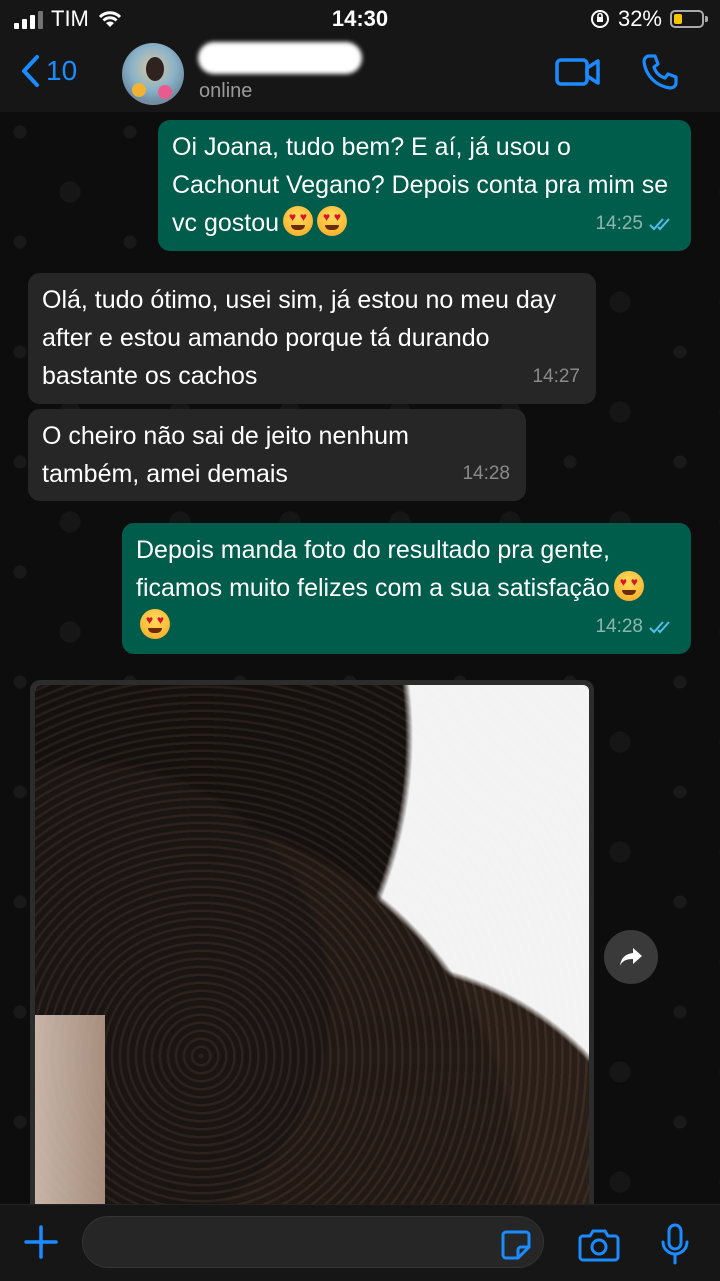  I want to click on battery-icon, so click(689, 19).